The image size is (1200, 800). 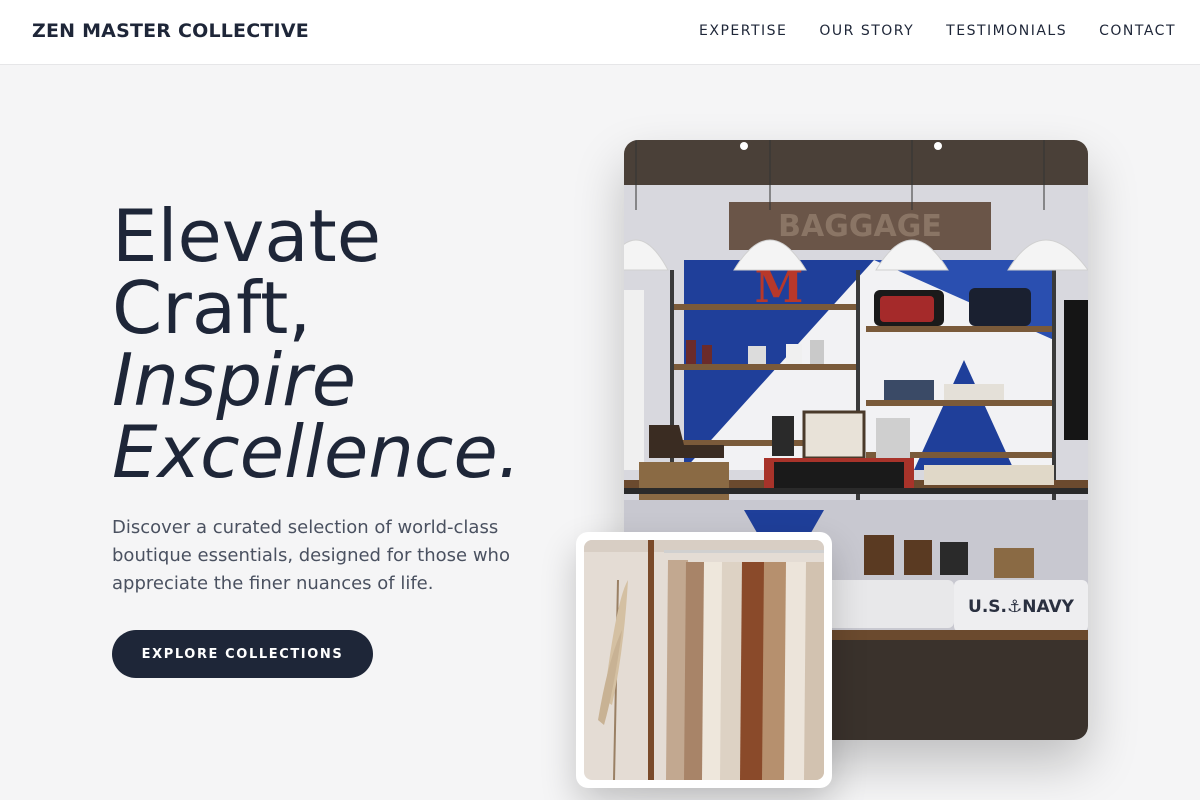 I want to click on navy-textile-text: U.S.⚓NAVY, so click(x=1021, y=607).